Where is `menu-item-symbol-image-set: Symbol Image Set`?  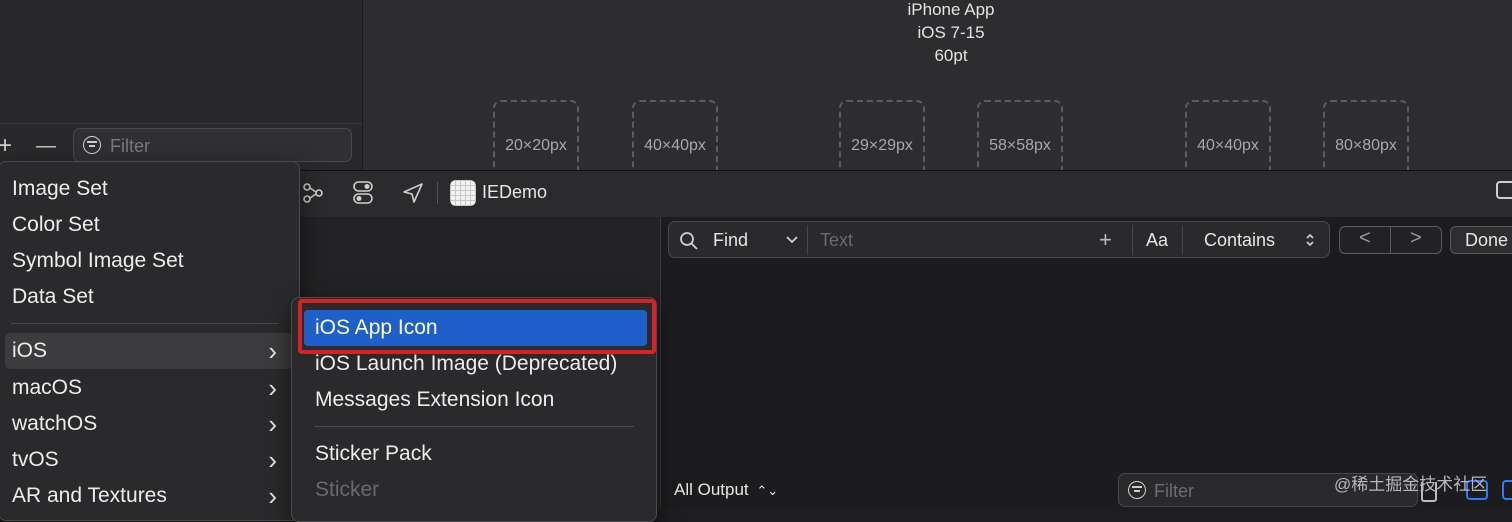
menu-item-symbol-image-set: Symbol Image Set is located at coordinates (149, 261).